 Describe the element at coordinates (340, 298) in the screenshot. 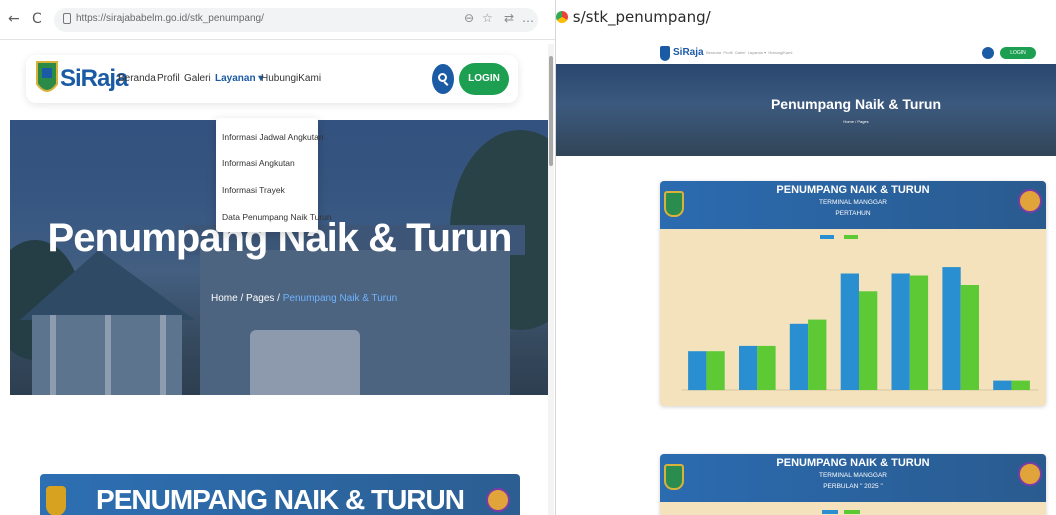

I see `breadcrumb-current: Penumpang Naik & Turun` at that location.